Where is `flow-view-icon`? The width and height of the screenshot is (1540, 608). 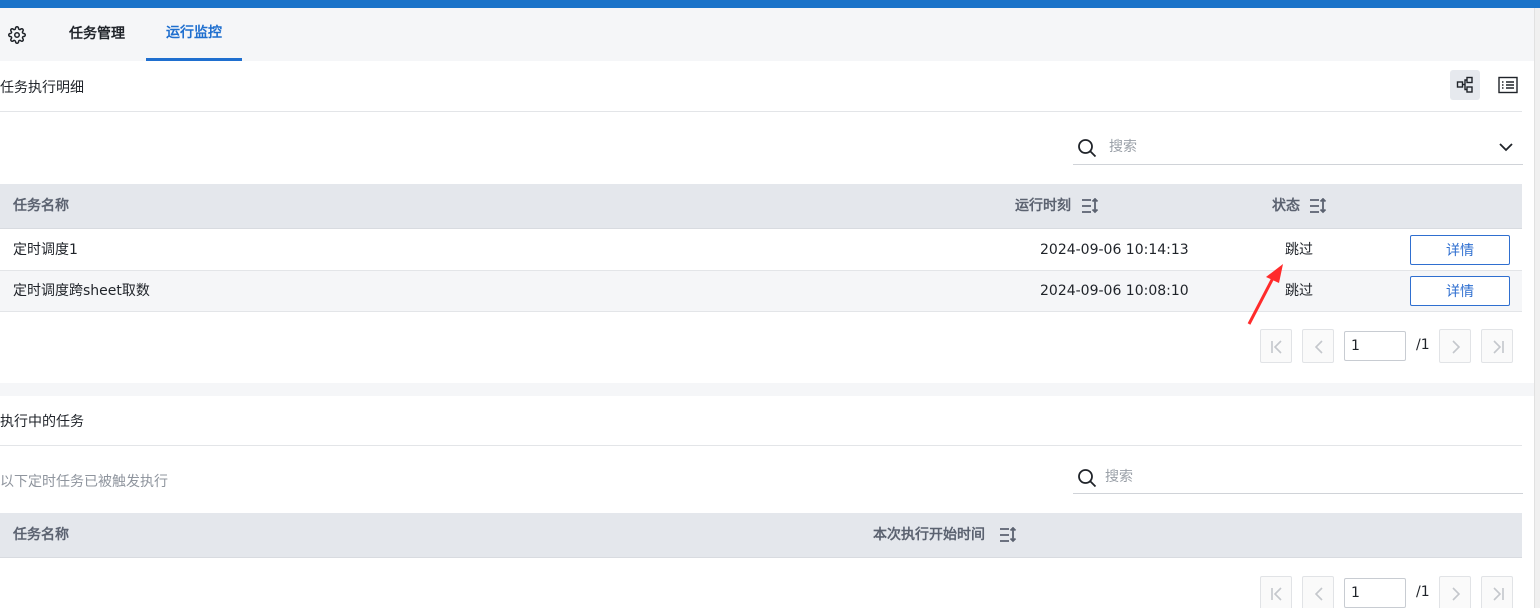 flow-view-icon is located at coordinates (1464, 84).